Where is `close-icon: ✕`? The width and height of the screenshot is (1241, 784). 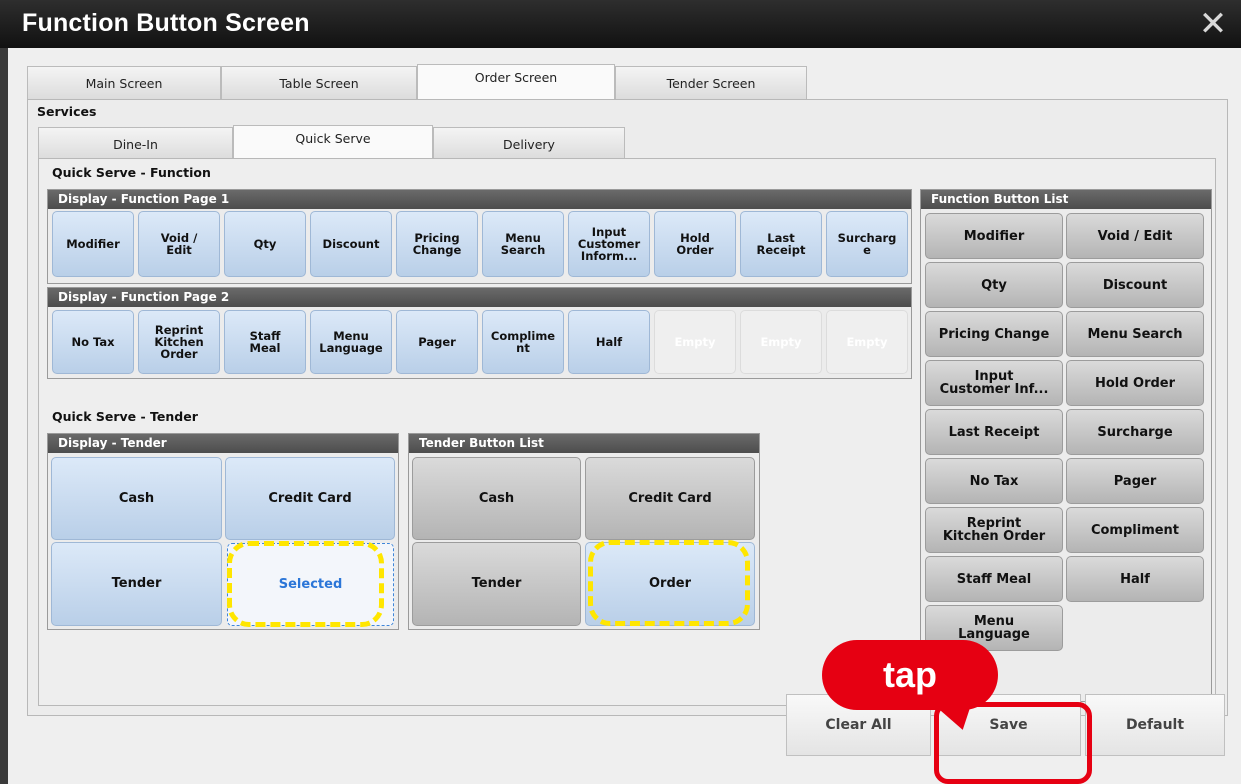
close-icon: ✕ is located at coordinates (1213, 24).